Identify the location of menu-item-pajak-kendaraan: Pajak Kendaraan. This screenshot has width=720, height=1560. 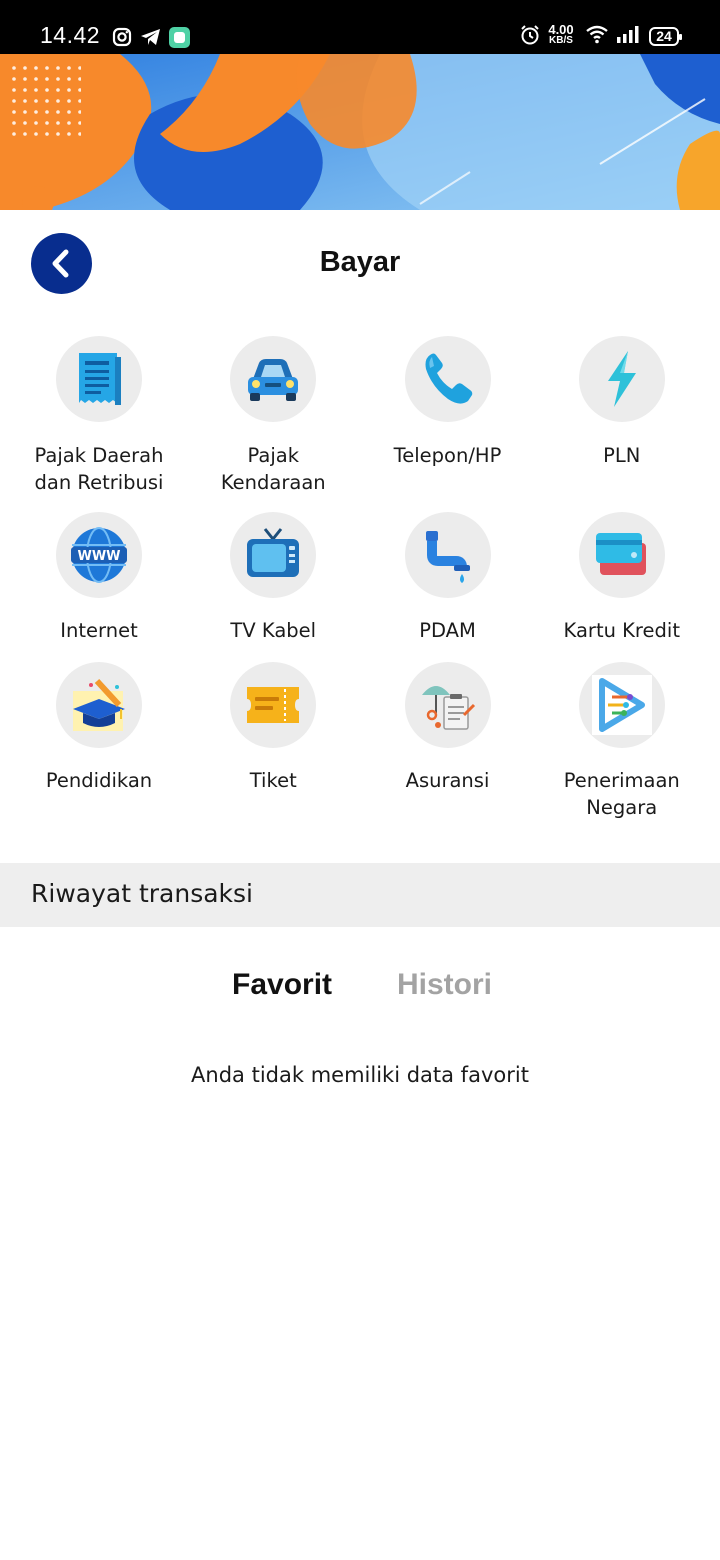
(273, 424).